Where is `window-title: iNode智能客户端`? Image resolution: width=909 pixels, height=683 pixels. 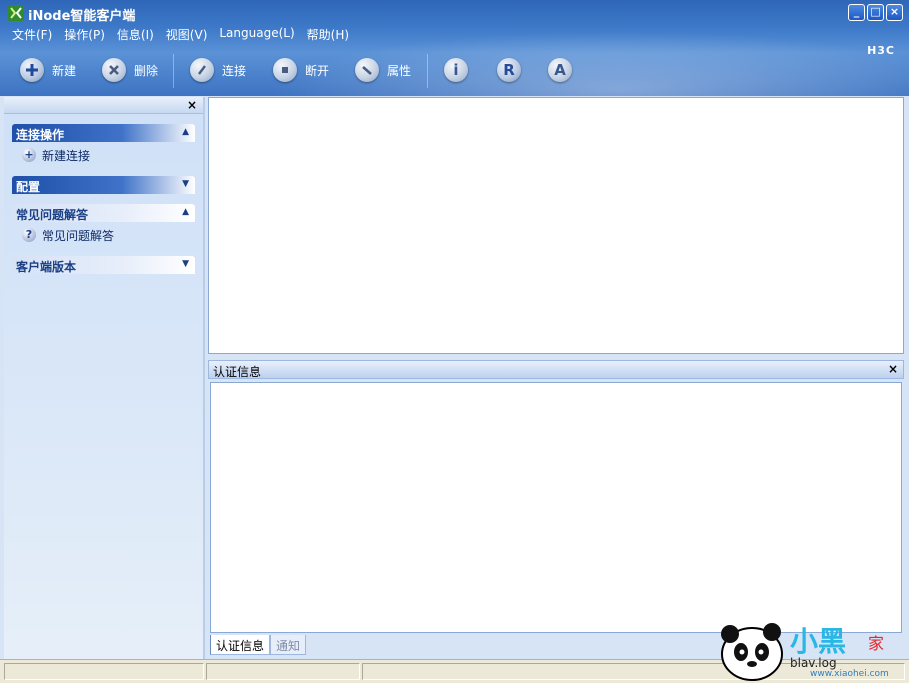
window-title: iNode智能客户端 is located at coordinates (82, 16).